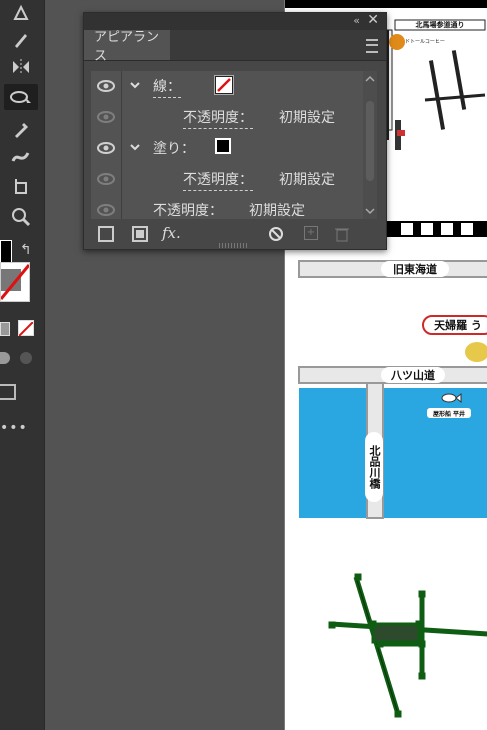  I want to click on zoom-tool-icon, so click(21, 217).